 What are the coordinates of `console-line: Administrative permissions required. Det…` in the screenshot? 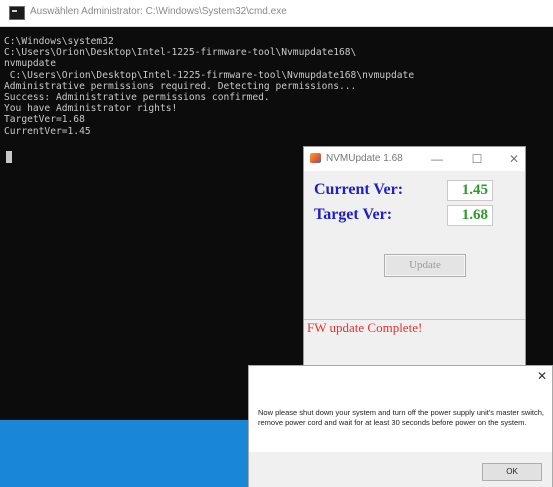 It's located at (180, 86).